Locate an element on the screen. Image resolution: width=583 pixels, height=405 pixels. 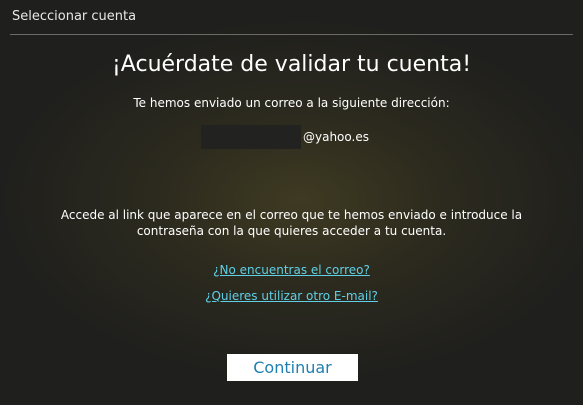
link-row-missing-email: ¿No encuentras el correo? is located at coordinates (291, 270).